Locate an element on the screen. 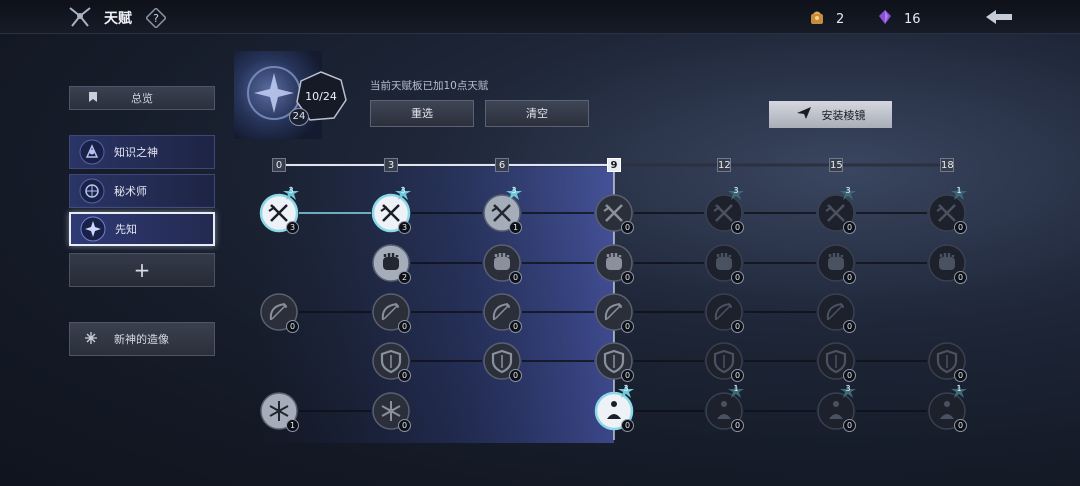  threshold-tick: 9 is located at coordinates (614, 165).